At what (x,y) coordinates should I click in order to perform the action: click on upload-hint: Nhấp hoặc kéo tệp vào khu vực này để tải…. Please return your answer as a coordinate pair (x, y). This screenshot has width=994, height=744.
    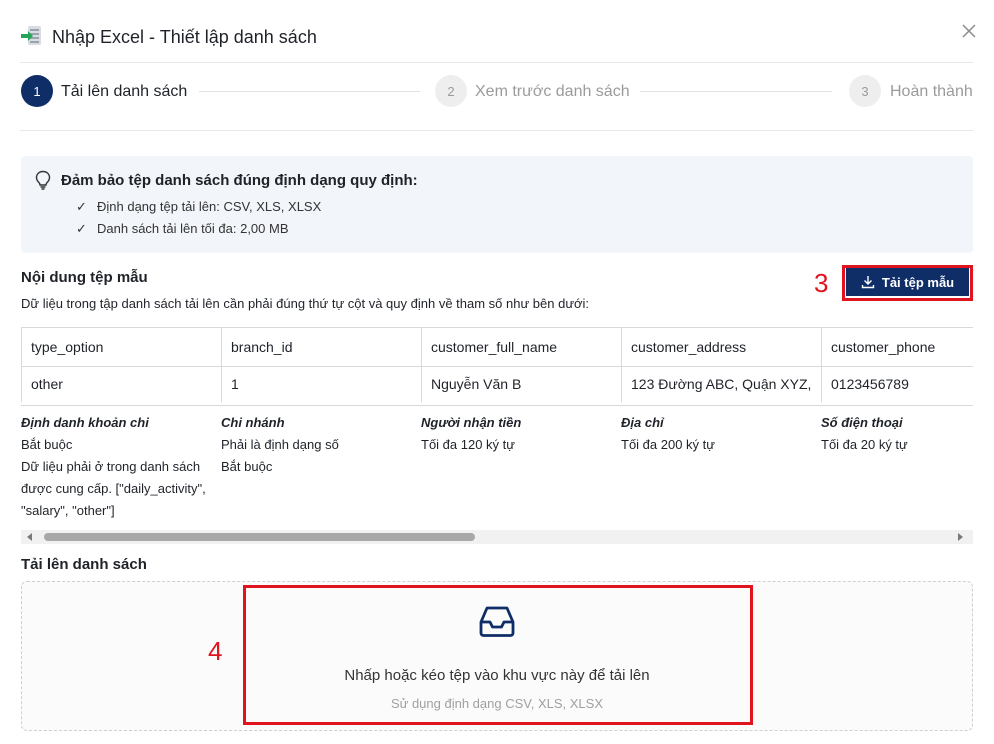
    Looking at the image, I should click on (497, 675).